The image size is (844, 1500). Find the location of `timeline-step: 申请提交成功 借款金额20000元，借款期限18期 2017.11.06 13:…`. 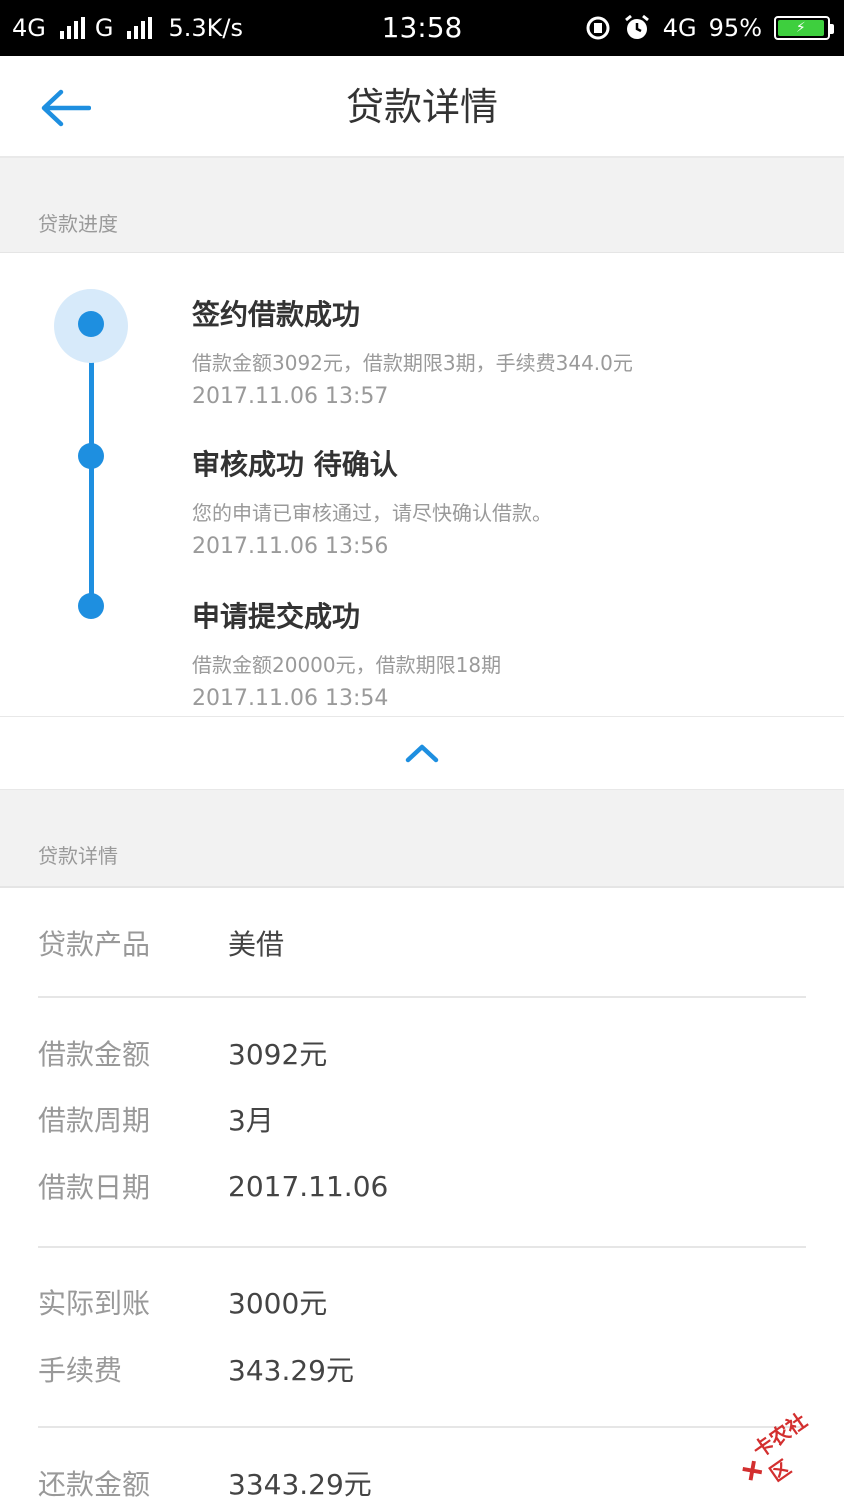

timeline-step: 申请提交成功 借款金额20000元，借款期限18期 2017.11.06 13:… is located at coordinates (502, 653).